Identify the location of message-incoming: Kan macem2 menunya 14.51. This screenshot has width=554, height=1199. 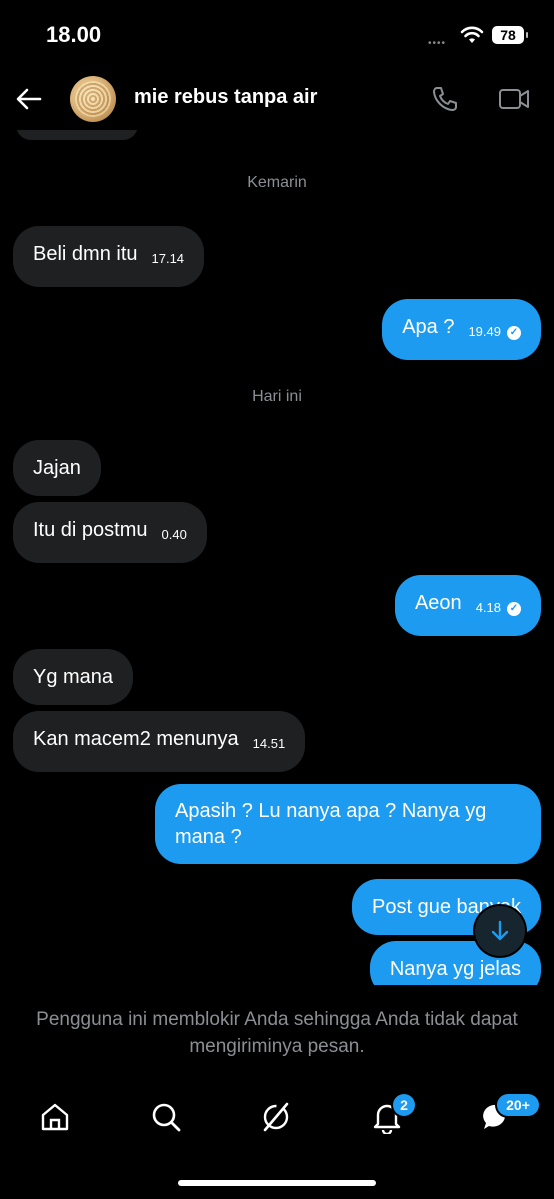
(159, 741).